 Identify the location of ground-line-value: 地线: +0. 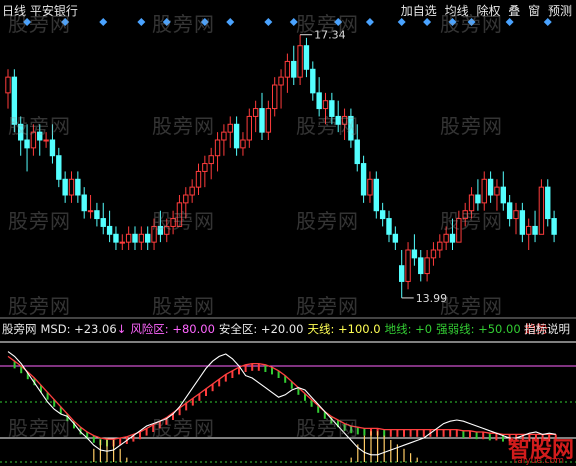
(408, 329).